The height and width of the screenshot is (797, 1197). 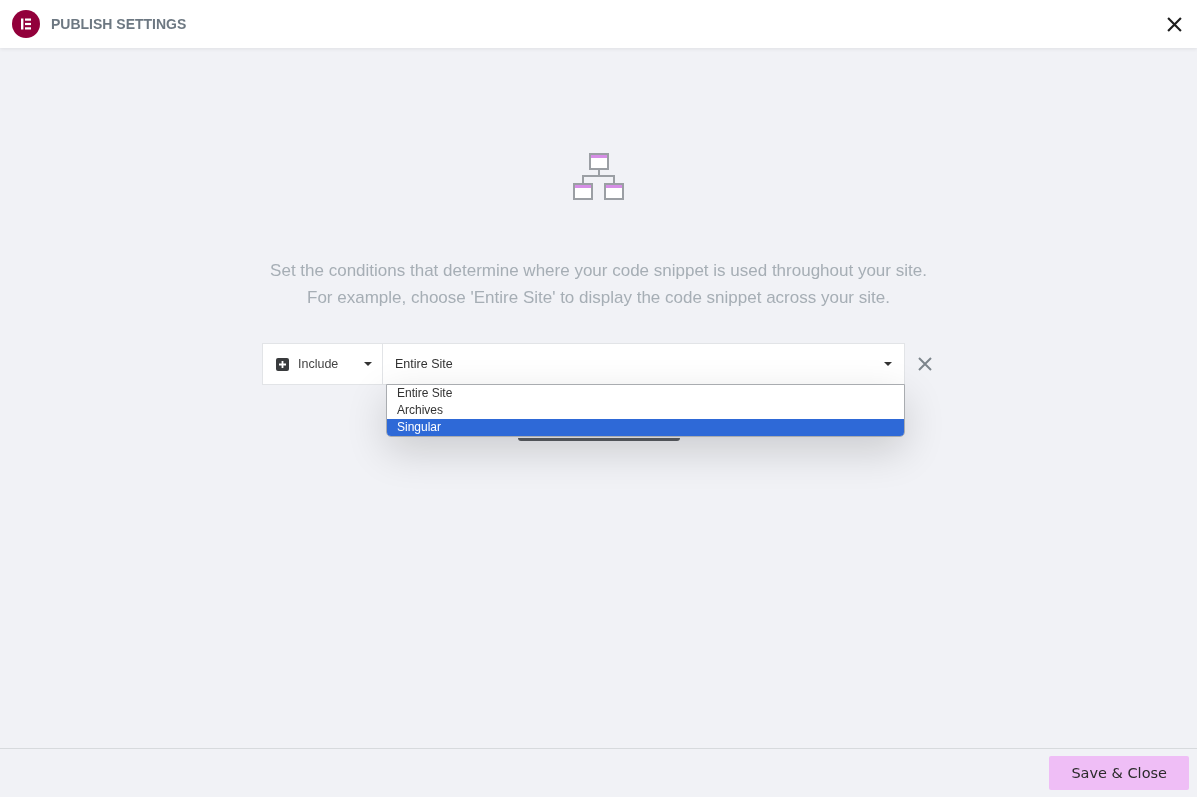 I want to click on description-text: Set the conditions that determine where your code snippet is used throughout your site., so click(x=598, y=271).